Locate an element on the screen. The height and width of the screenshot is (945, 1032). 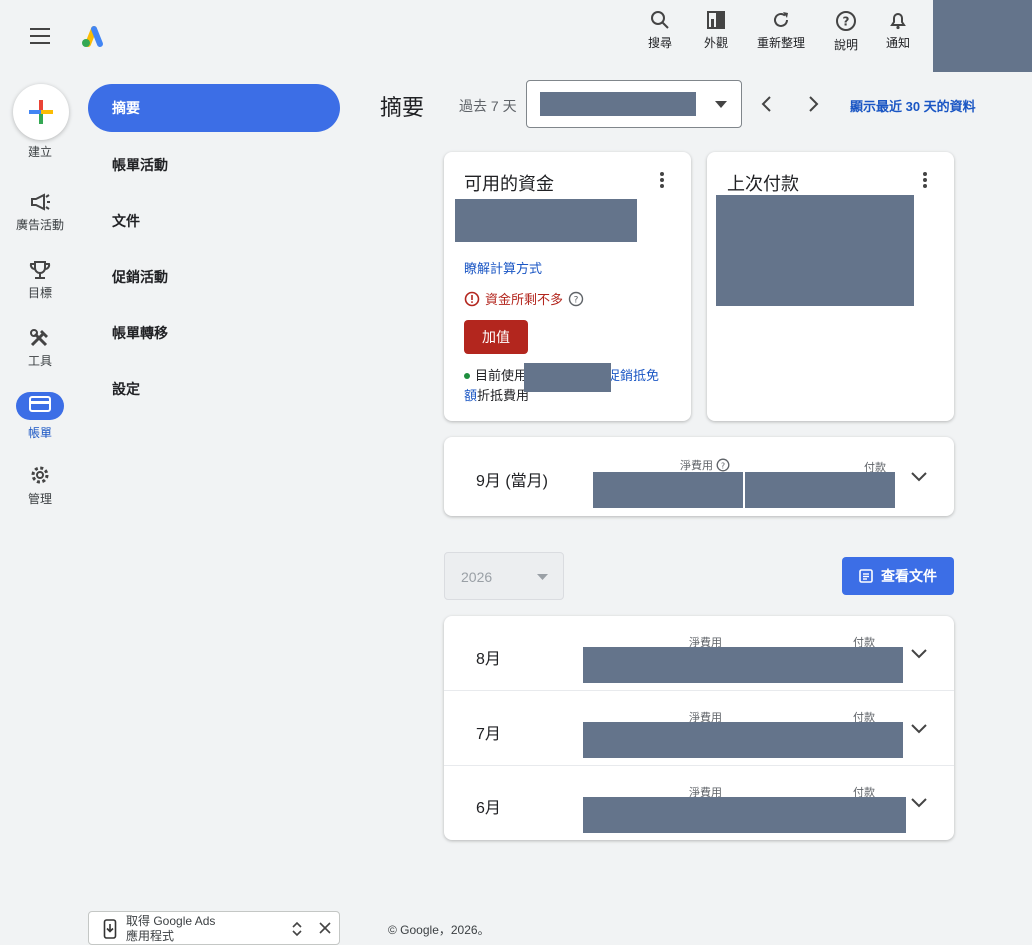
net-cost-redacted is located at coordinates (668, 490).